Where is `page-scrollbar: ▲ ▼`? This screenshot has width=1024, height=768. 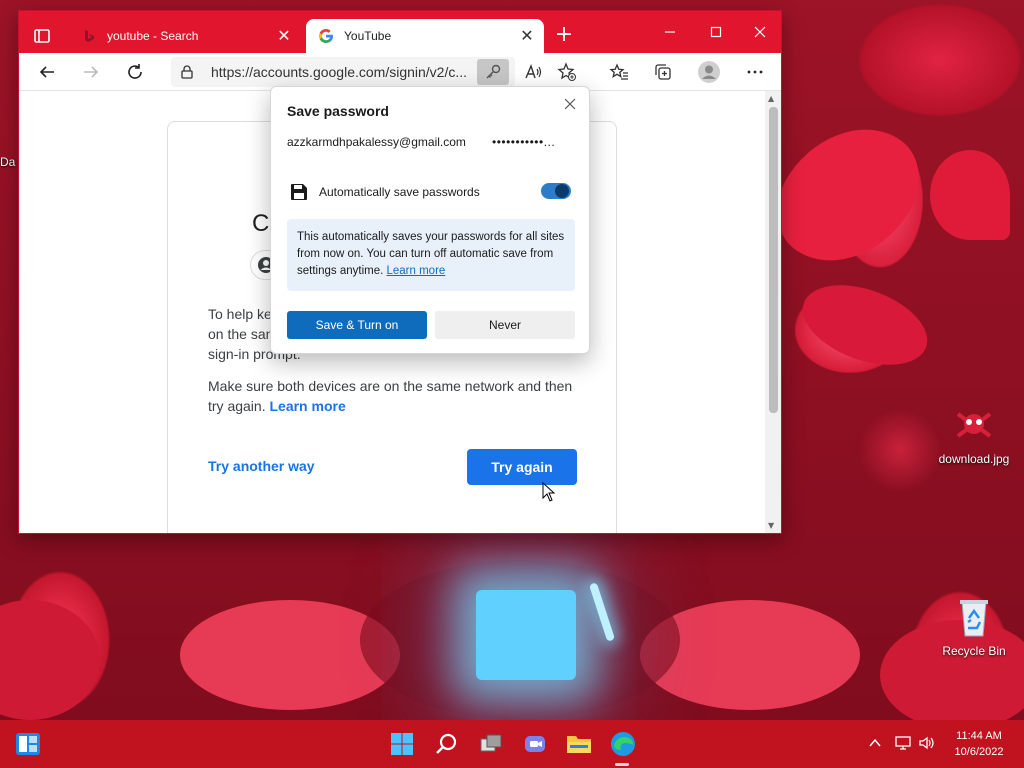
page-scrollbar: ▲ ▼ is located at coordinates (773, 312).